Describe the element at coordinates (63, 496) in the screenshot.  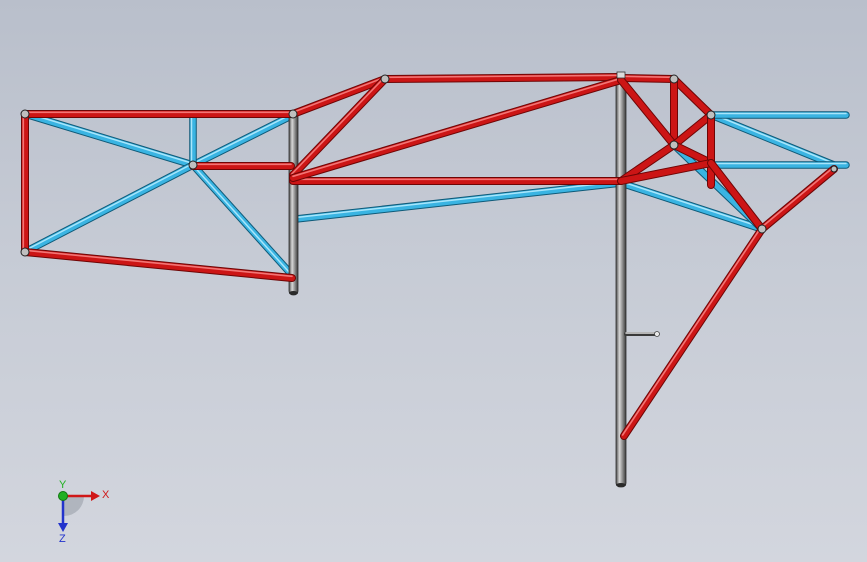
I see `y-axis-dot-icon` at that location.